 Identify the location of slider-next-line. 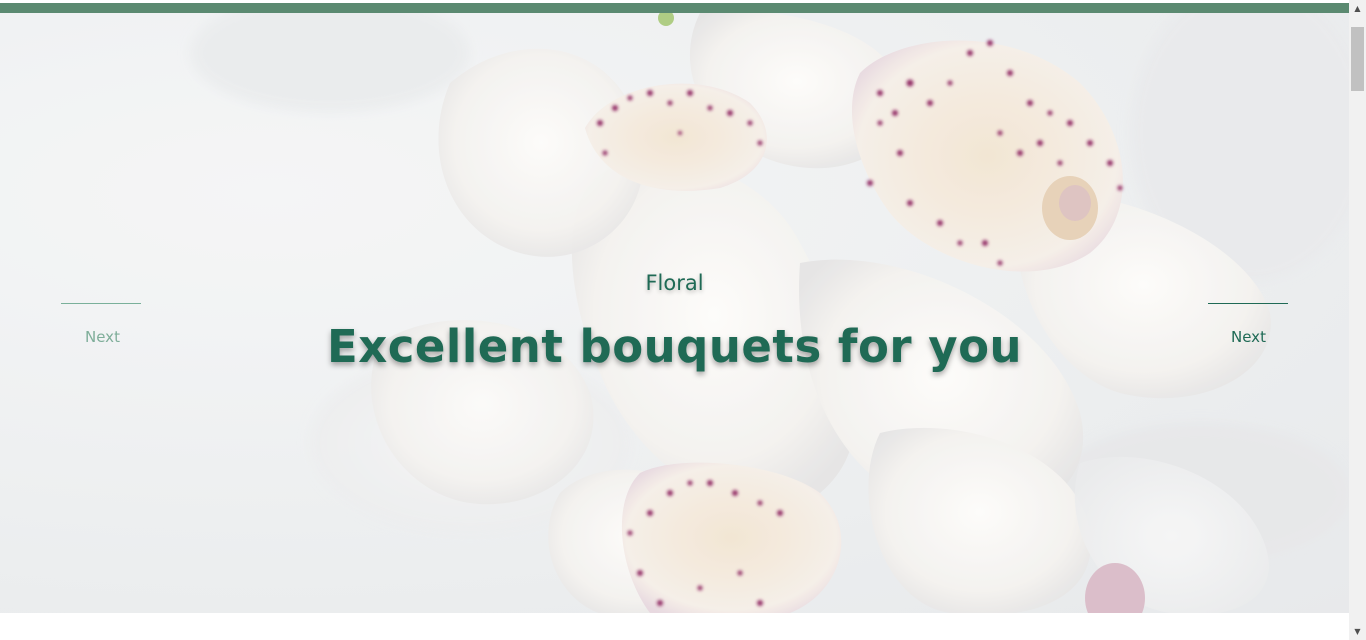
(1248, 303).